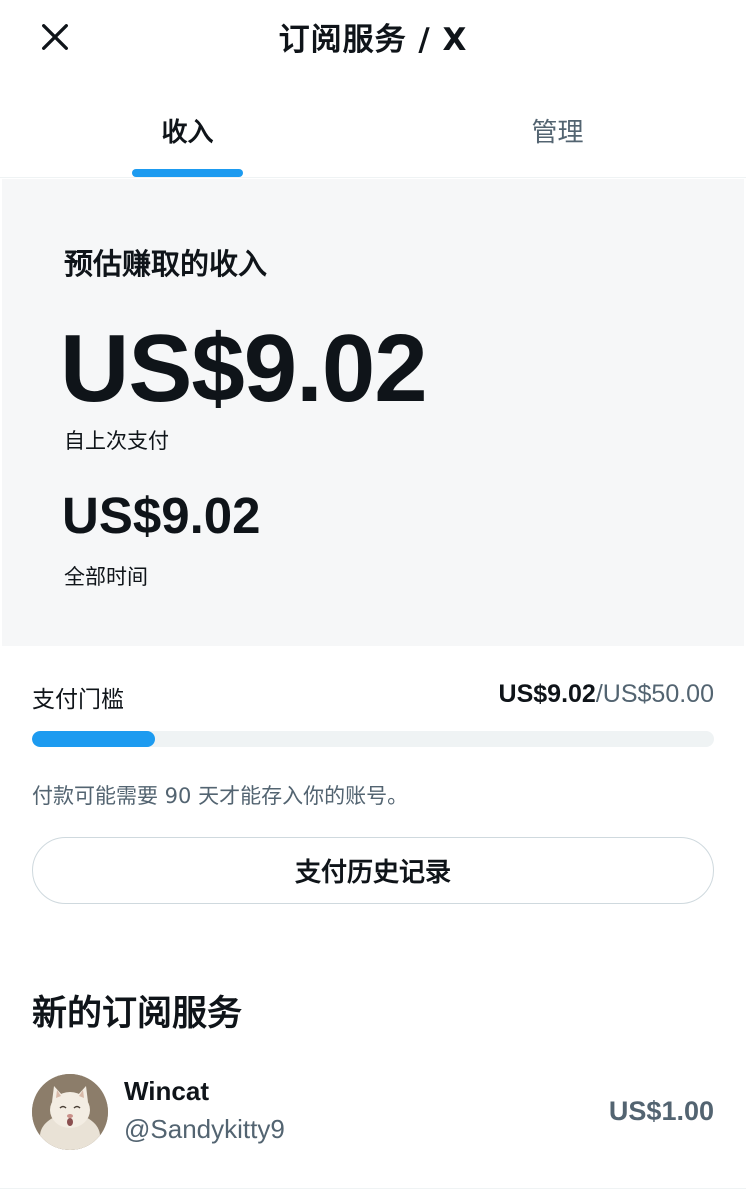 The image size is (746, 1200). I want to click on cat-avatar, so click(70, 1112).